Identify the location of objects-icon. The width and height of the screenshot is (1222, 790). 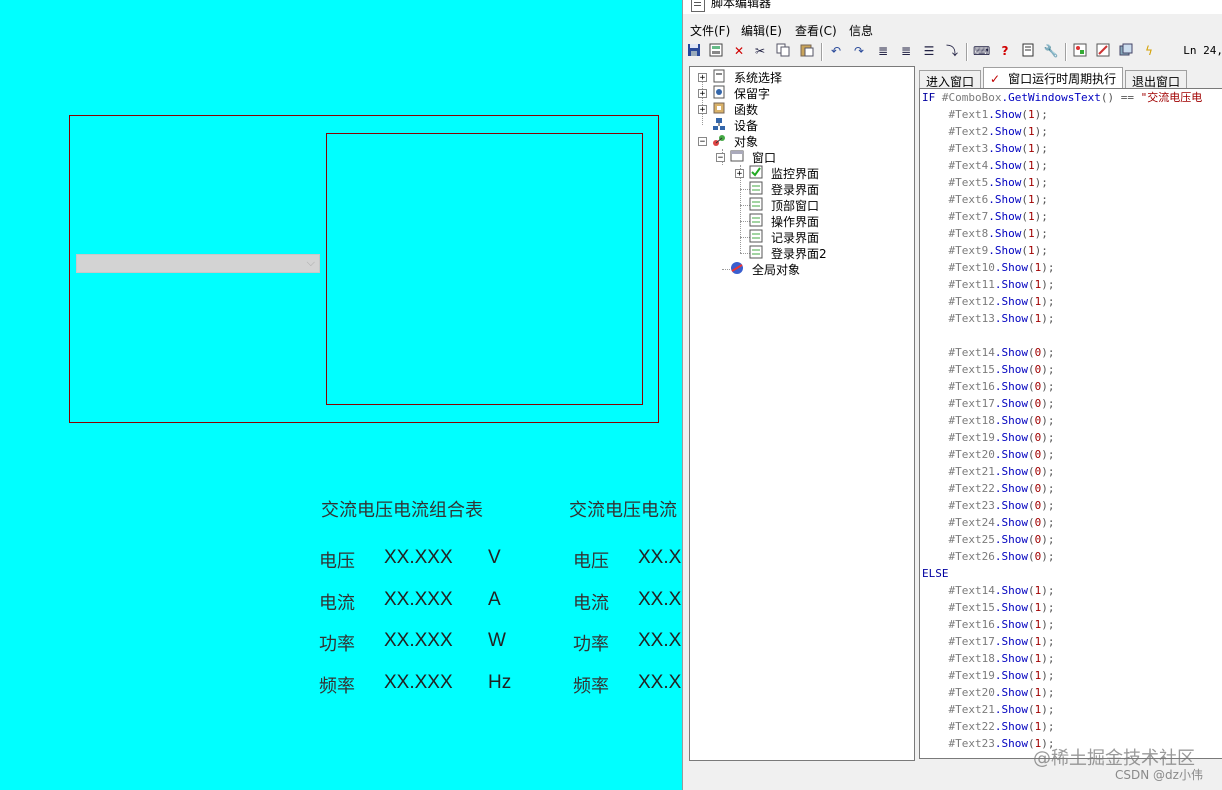
(719, 140).